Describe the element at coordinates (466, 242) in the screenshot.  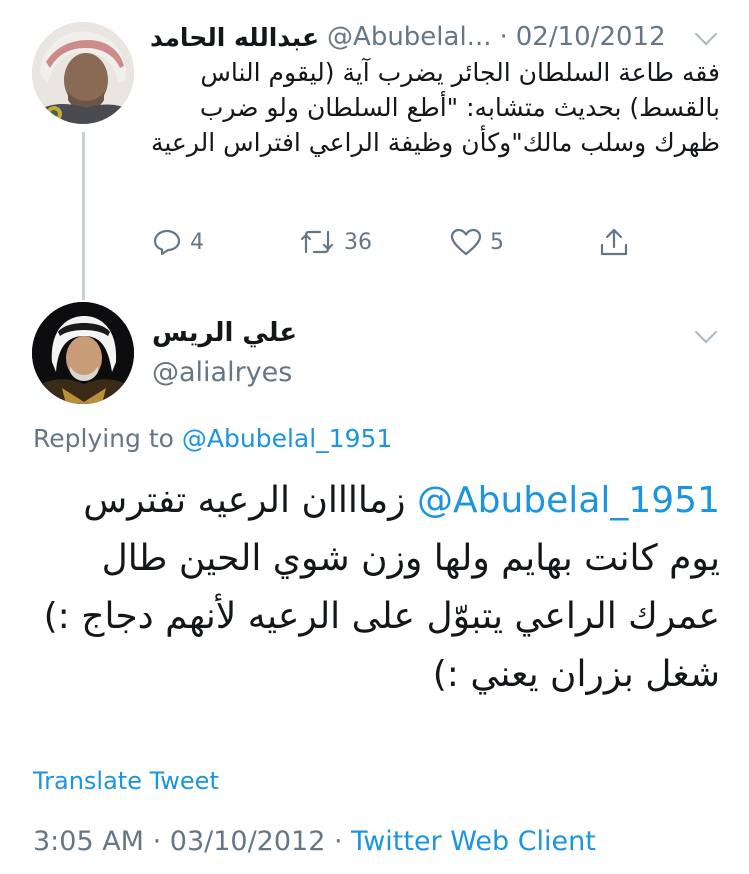
I see `heart-icon` at that location.